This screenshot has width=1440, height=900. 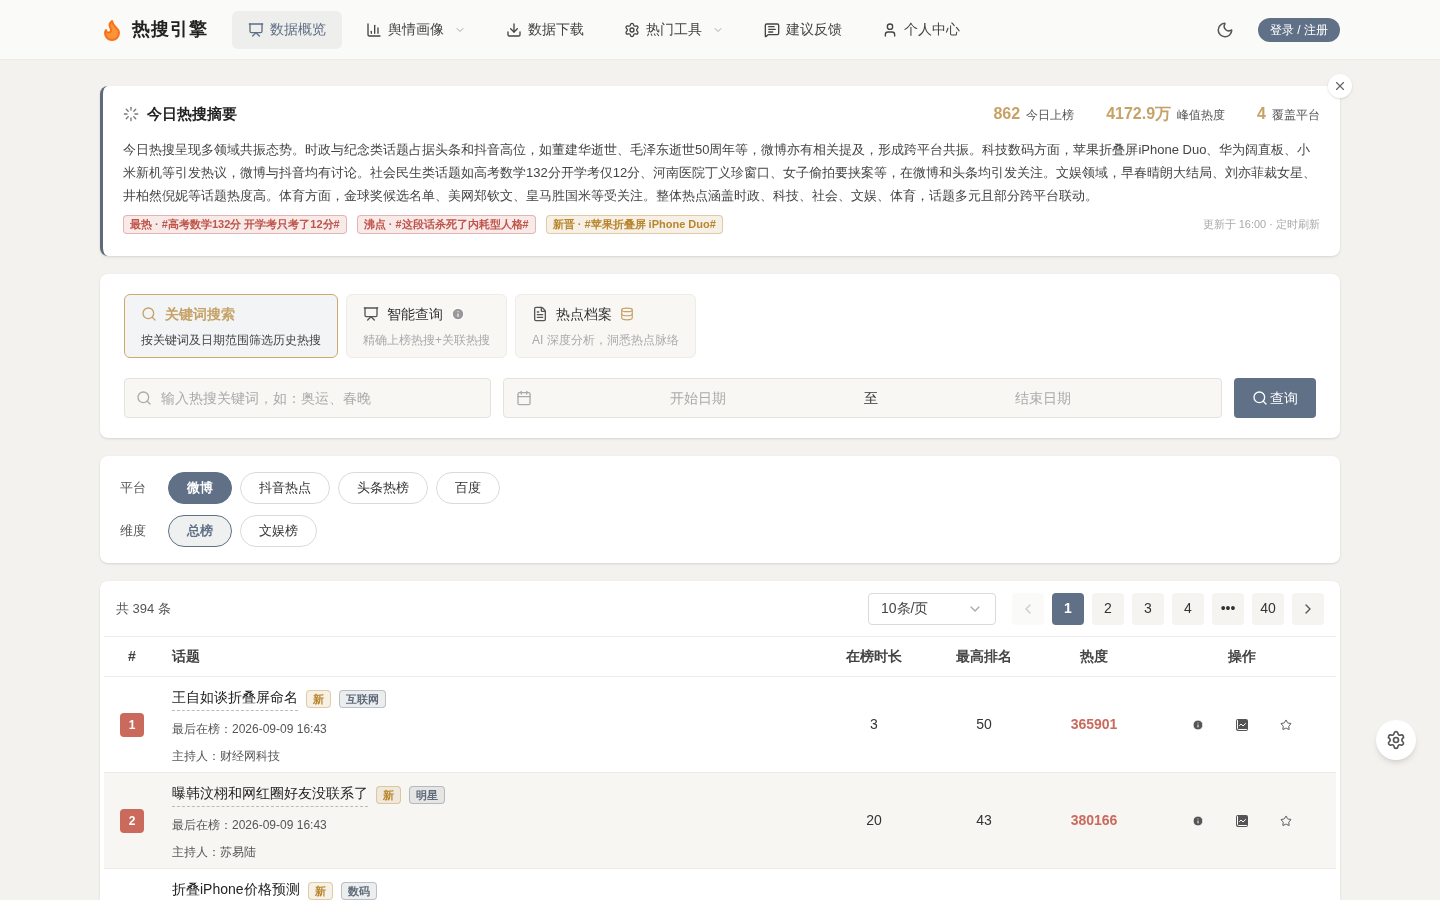 What do you see at coordinates (1261, 225) in the screenshot?
I see `update-time: 更新于 16:00 · 定时刷新` at bounding box center [1261, 225].